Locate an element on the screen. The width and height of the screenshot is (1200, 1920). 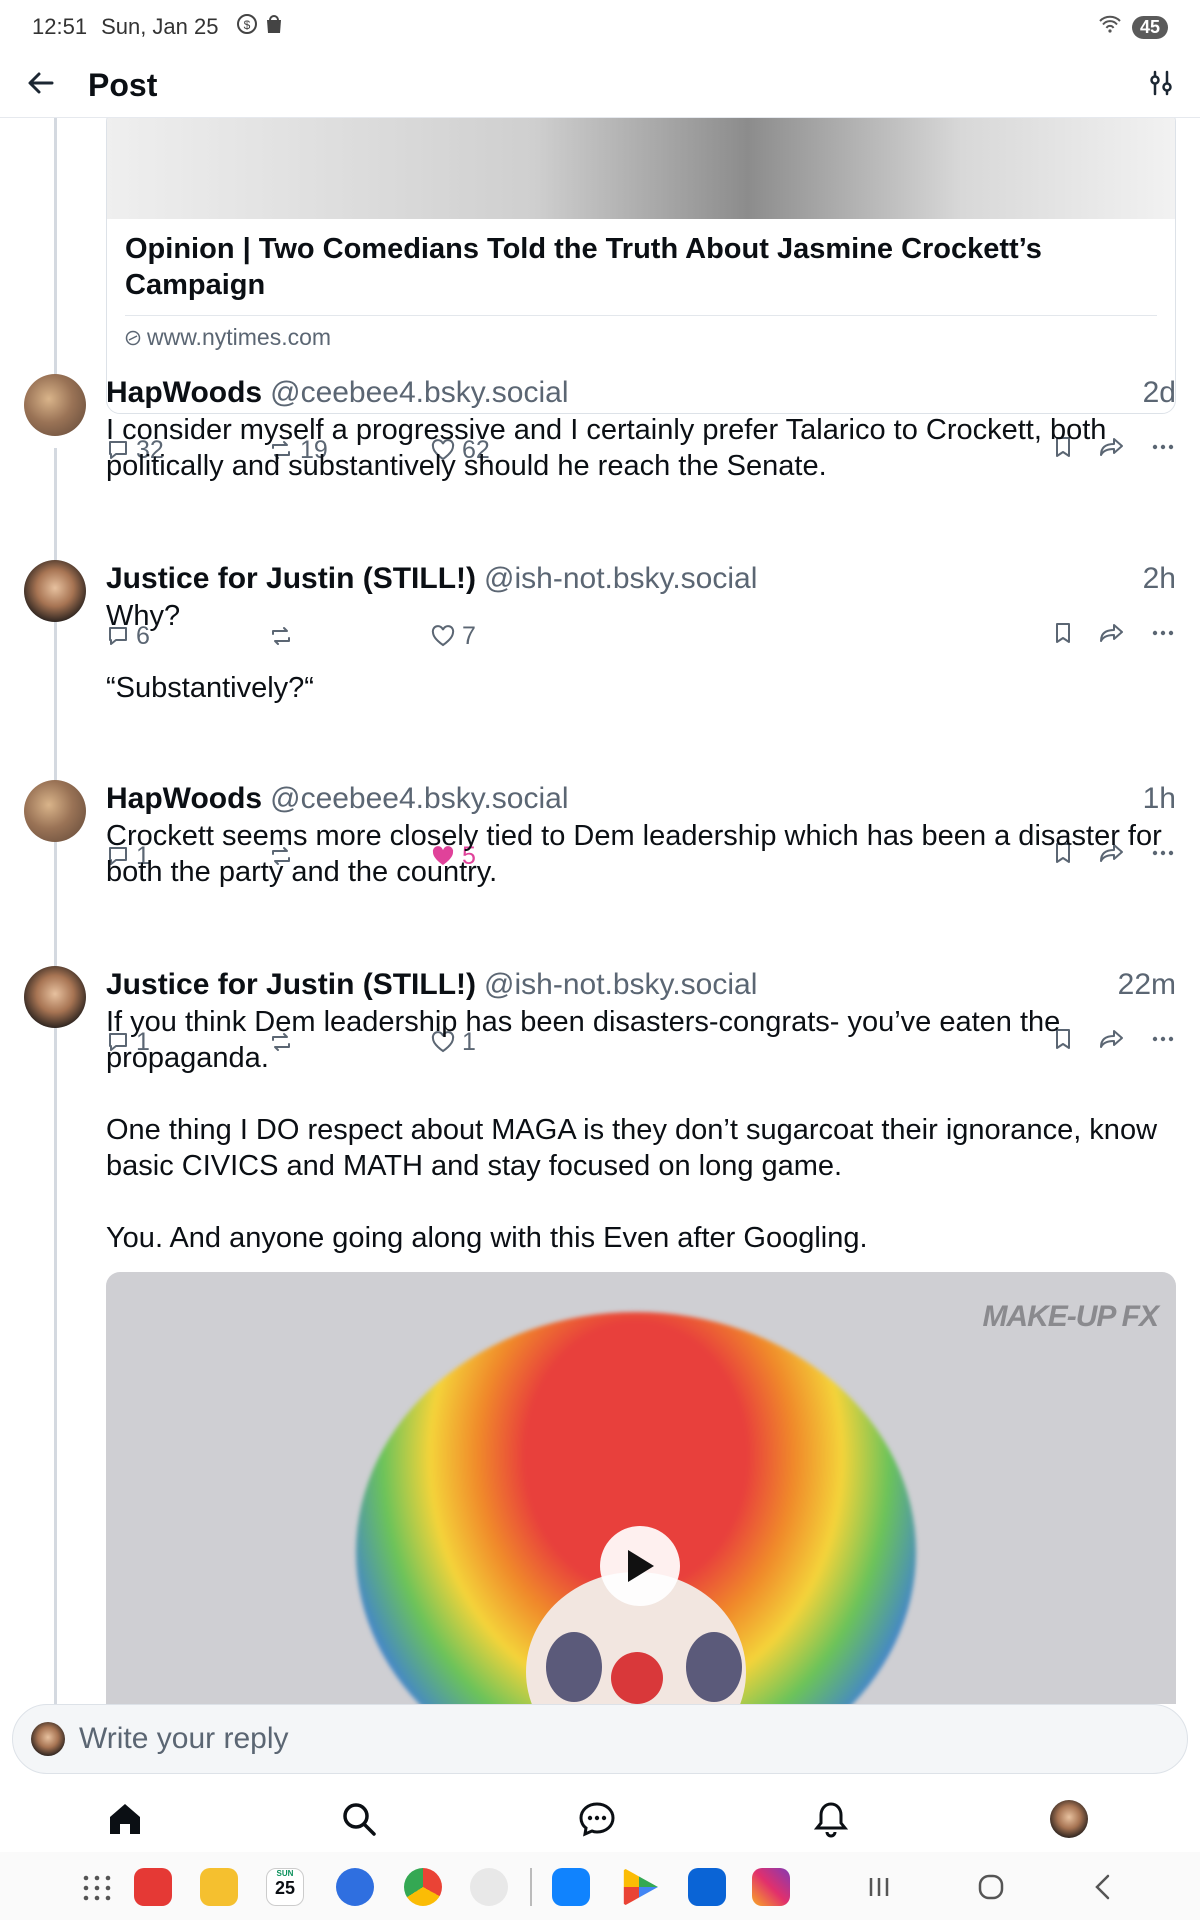
clock: 12:51 is located at coordinates (60, 26).